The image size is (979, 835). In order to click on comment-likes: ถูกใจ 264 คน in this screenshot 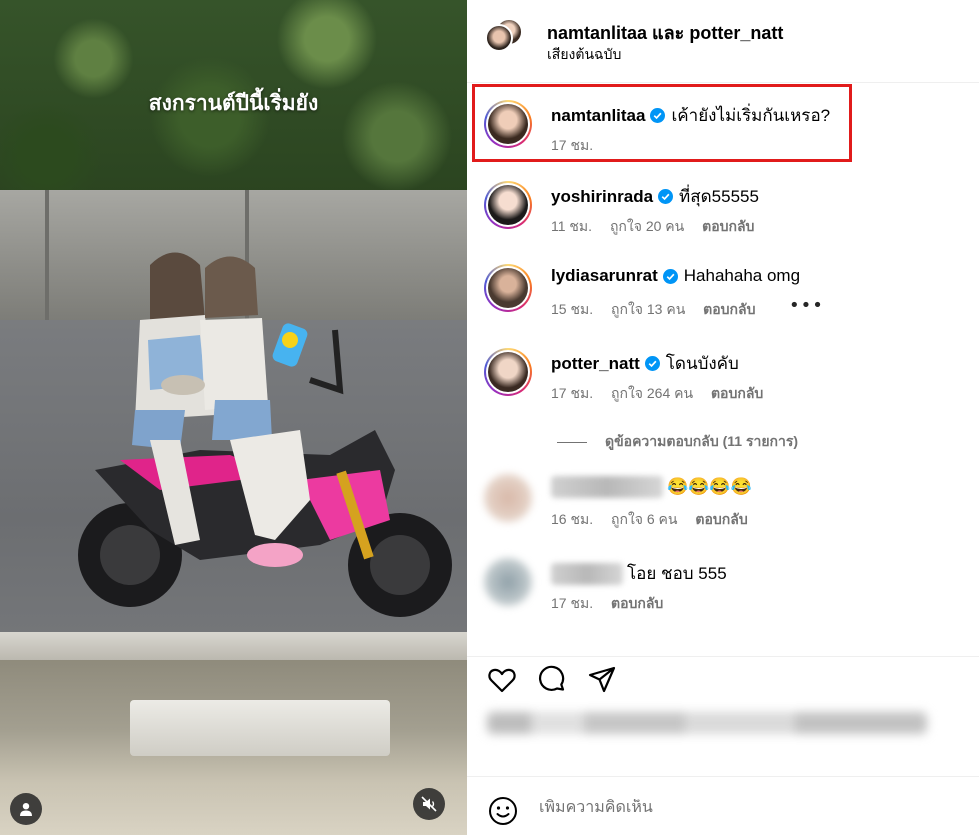, I will do `click(652, 393)`.